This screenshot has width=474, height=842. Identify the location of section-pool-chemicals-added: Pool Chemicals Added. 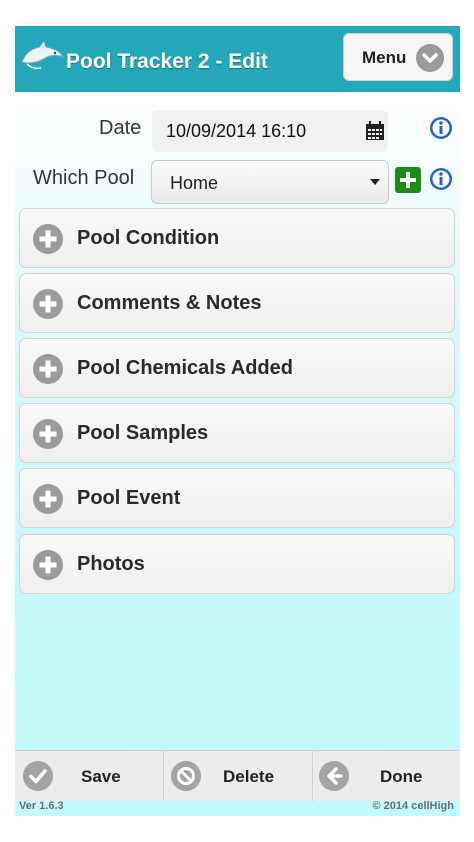
(237, 368).